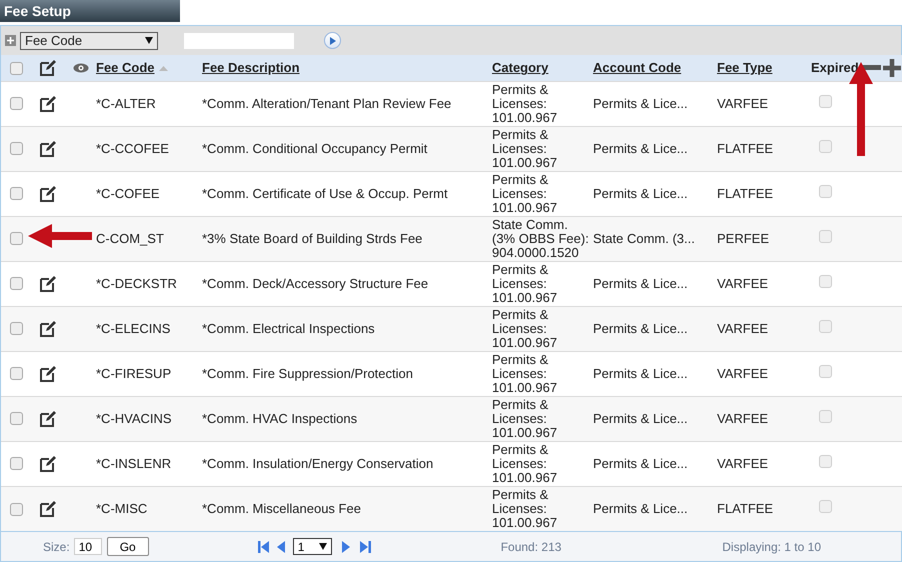  Describe the element at coordinates (365, 546) in the screenshot. I see `last-page-icon` at that location.